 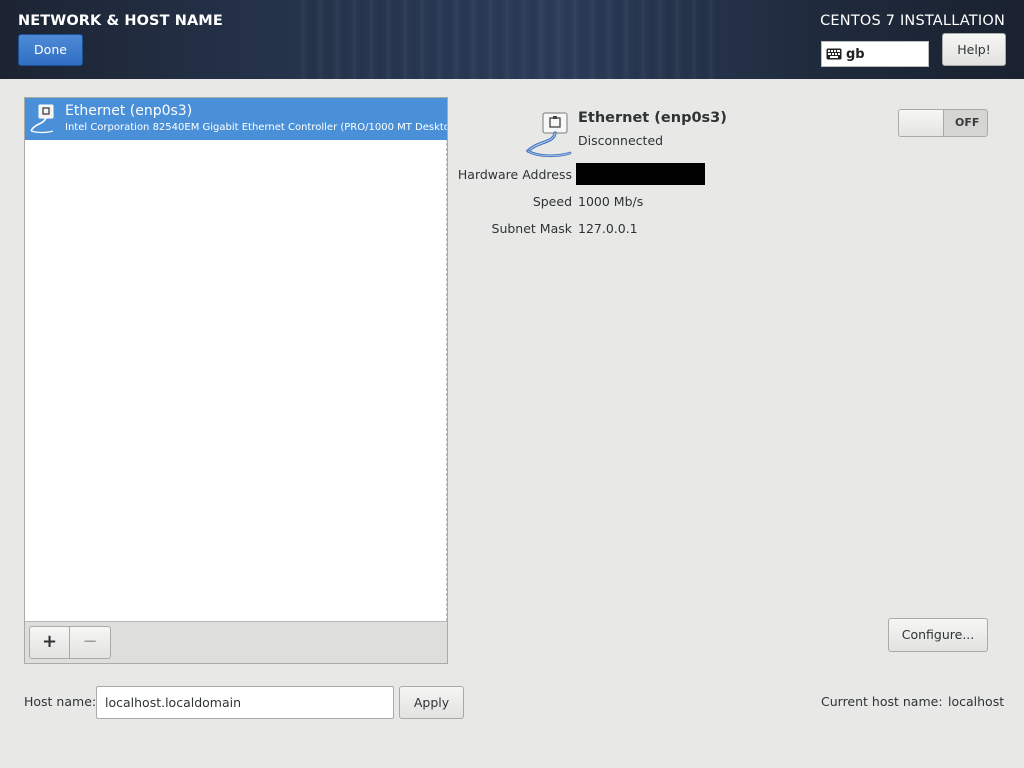 What do you see at coordinates (976, 701) in the screenshot?
I see `current-host-name-value: localhost` at bounding box center [976, 701].